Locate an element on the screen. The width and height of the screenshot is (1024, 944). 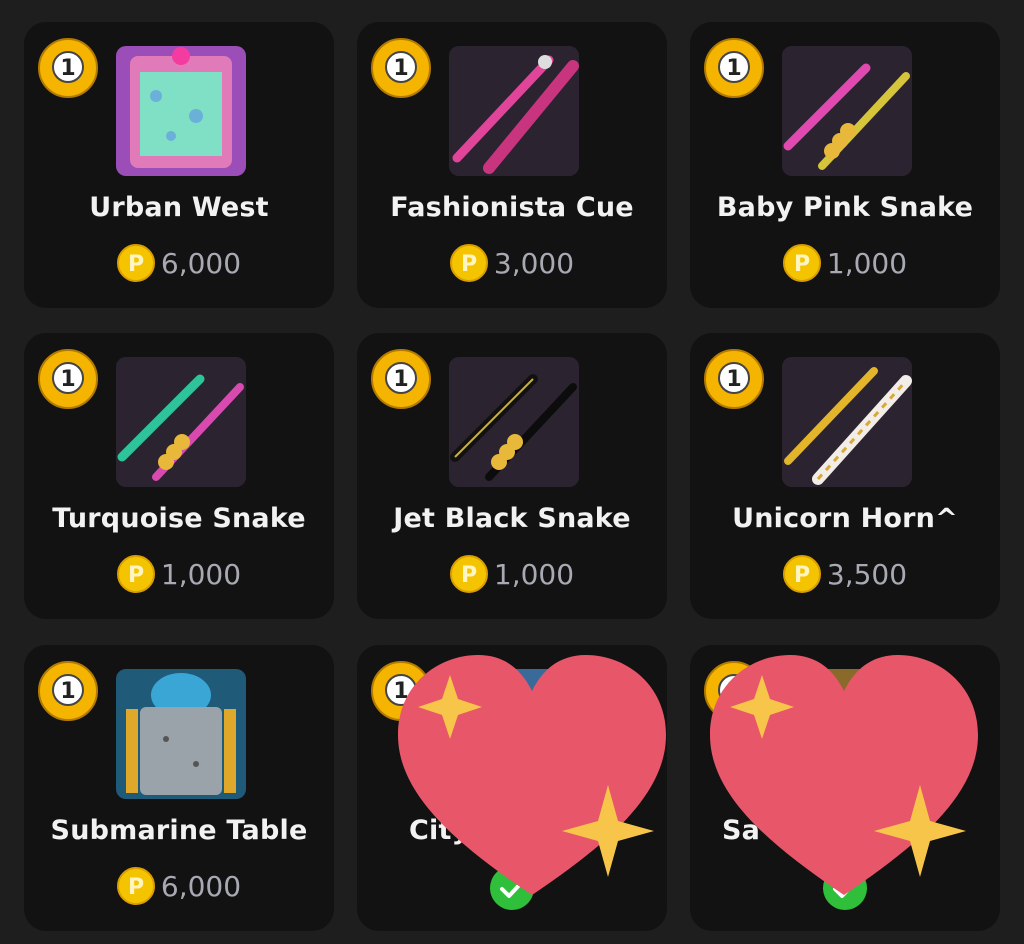
price-value: 3,000 is located at coordinates (534, 263).